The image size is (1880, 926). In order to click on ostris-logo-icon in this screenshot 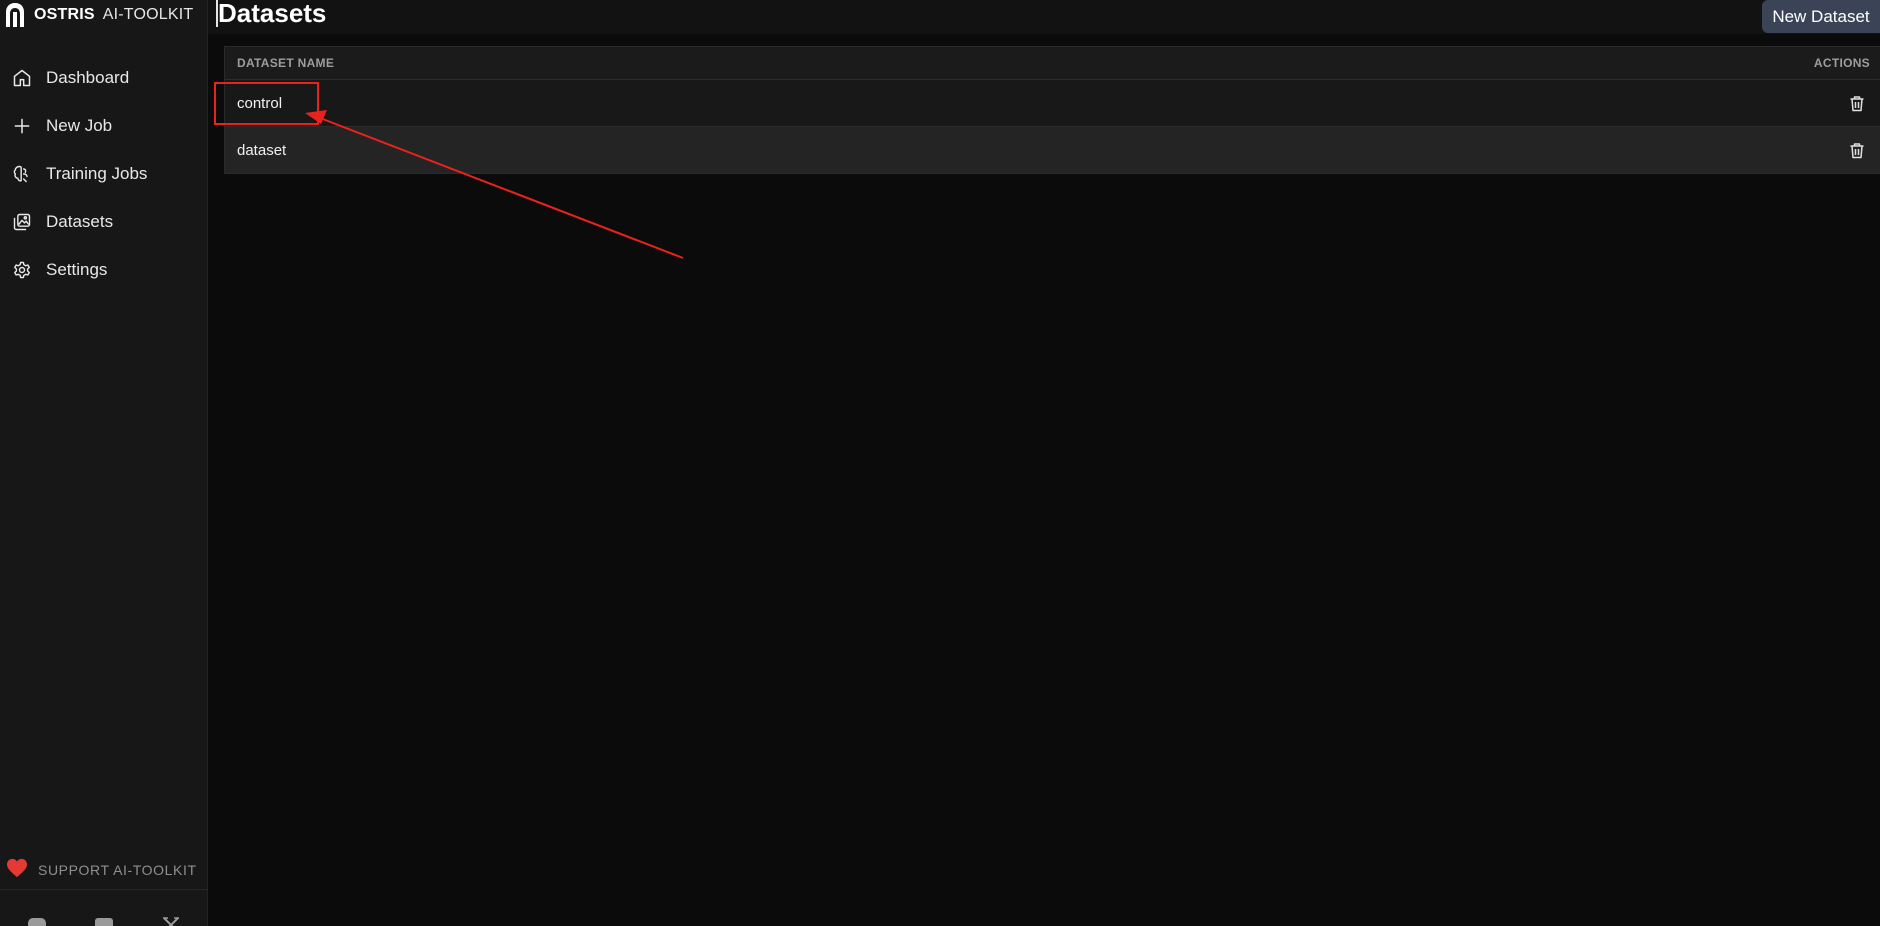, I will do `click(15, 15)`.